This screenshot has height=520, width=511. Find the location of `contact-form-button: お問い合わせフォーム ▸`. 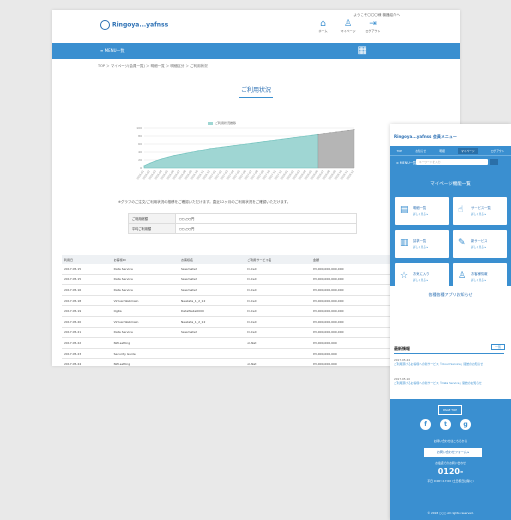

contact-form-button: お問い合わせフォーム ▸ is located at coordinates (453, 452).